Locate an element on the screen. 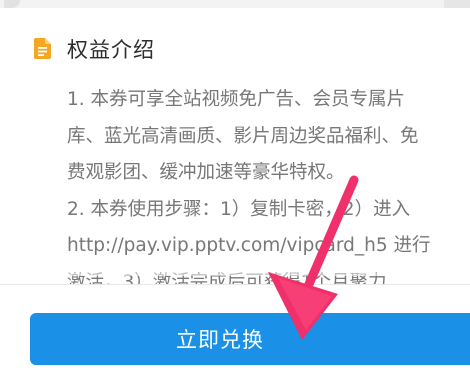  top-strip-right-shape is located at coordinates (457, 4).